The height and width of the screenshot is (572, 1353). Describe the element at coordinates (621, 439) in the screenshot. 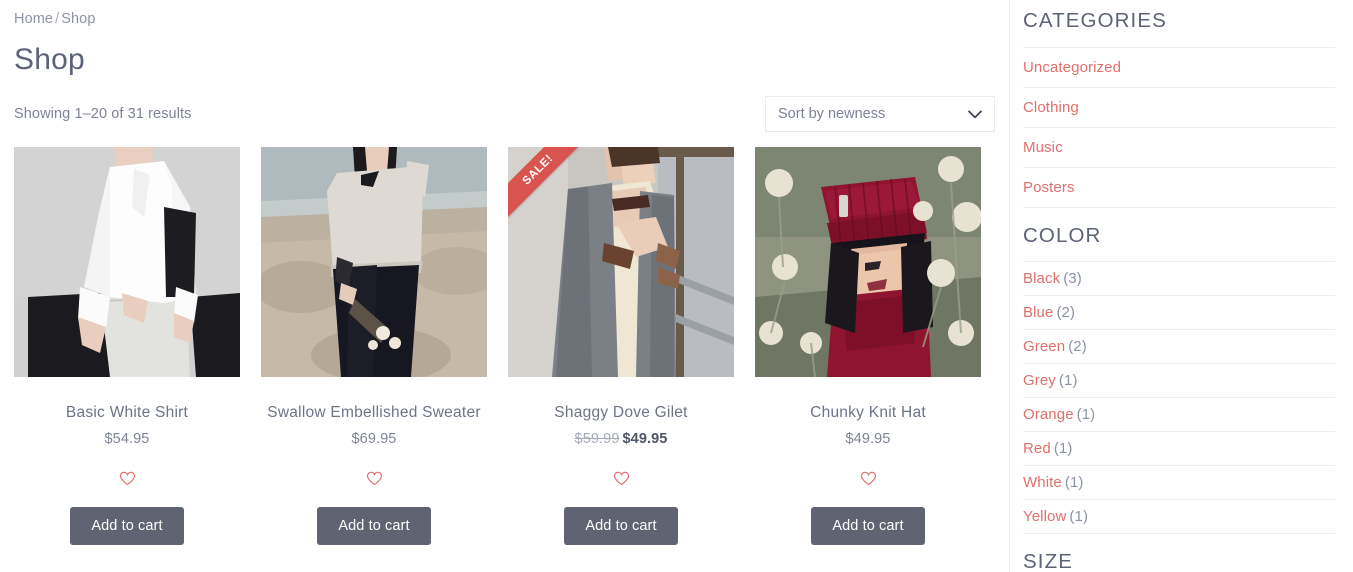

I see `product-price: $59.99 $49.95` at that location.